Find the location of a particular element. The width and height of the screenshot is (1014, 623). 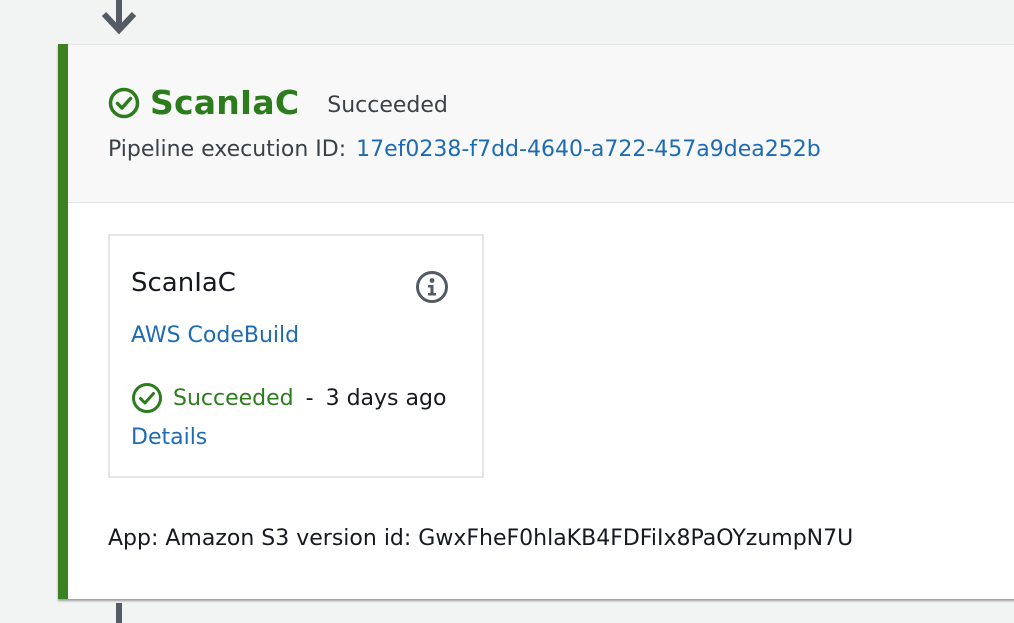

info-icon is located at coordinates (432, 287).